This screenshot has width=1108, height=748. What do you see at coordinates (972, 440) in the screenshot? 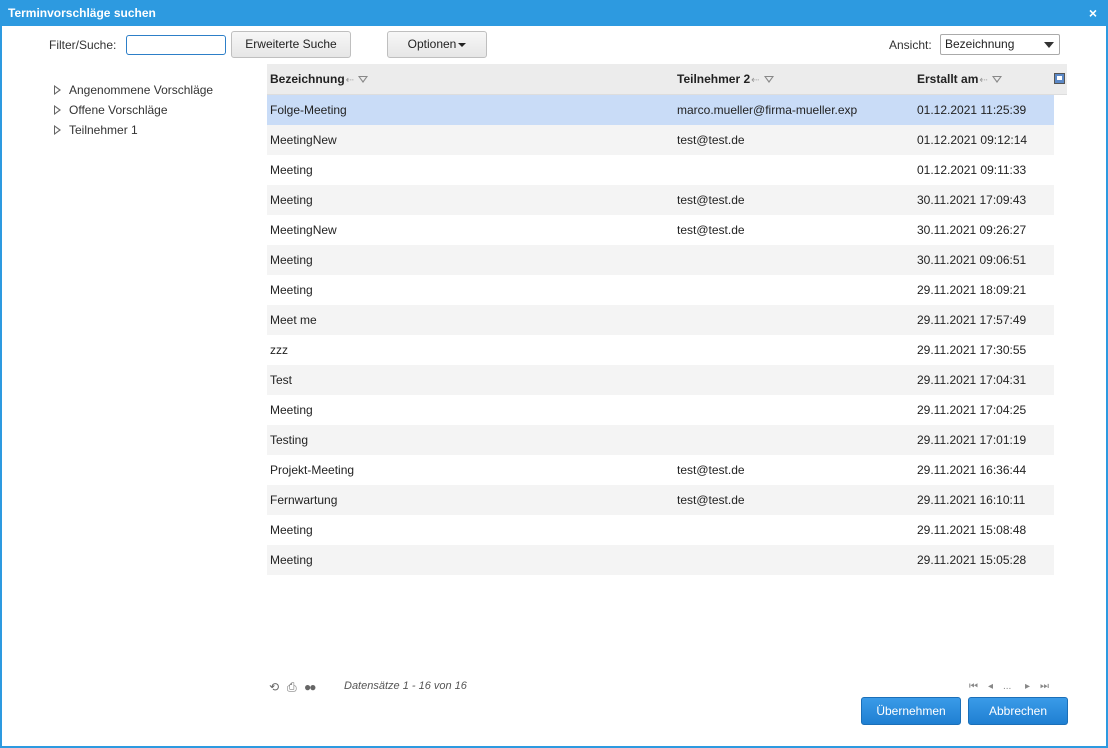
I see `cell-erstellt: 29.11.2021 17:01:19` at bounding box center [972, 440].